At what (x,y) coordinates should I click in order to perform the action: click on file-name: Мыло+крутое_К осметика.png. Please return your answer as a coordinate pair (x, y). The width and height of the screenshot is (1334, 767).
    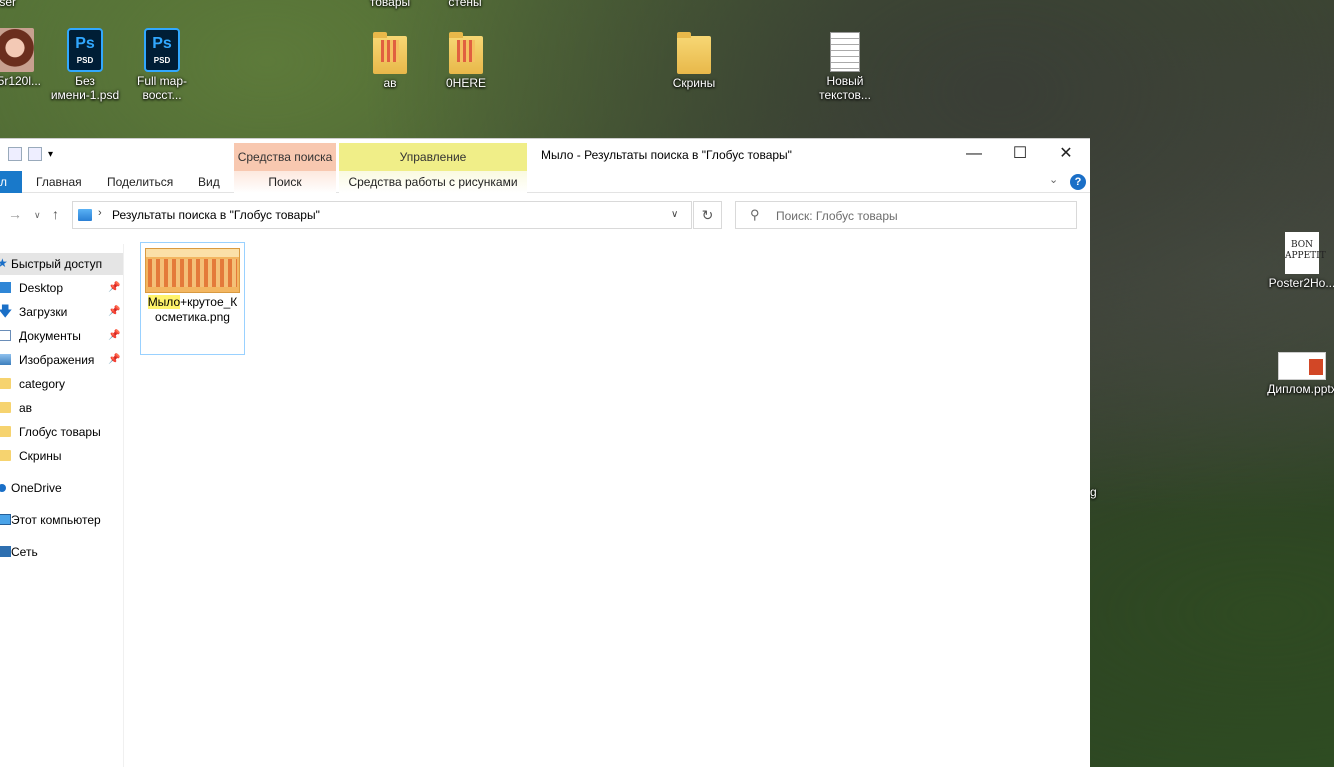
    Looking at the image, I should click on (192, 309).